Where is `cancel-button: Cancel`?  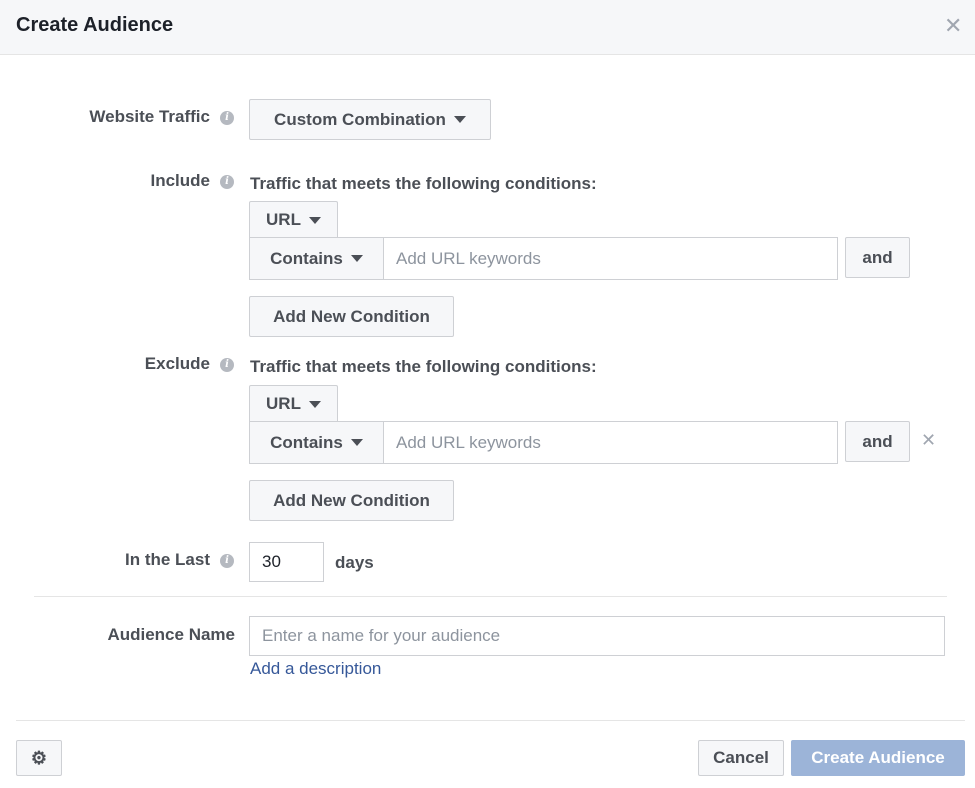
cancel-button: Cancel is located at coordinates (741, 758).